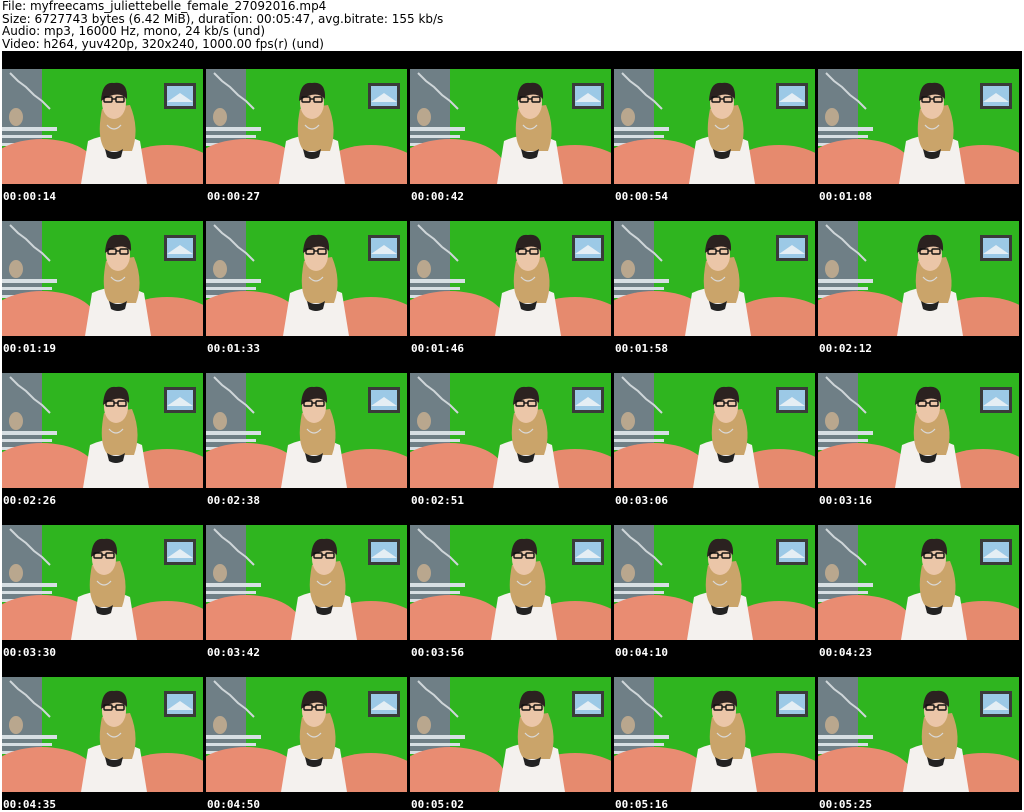  What do you see at coordinates (845, 196) in the screenshot?
I see `frame-timestamp: 00:01:08` at bounding box center [845, 196].